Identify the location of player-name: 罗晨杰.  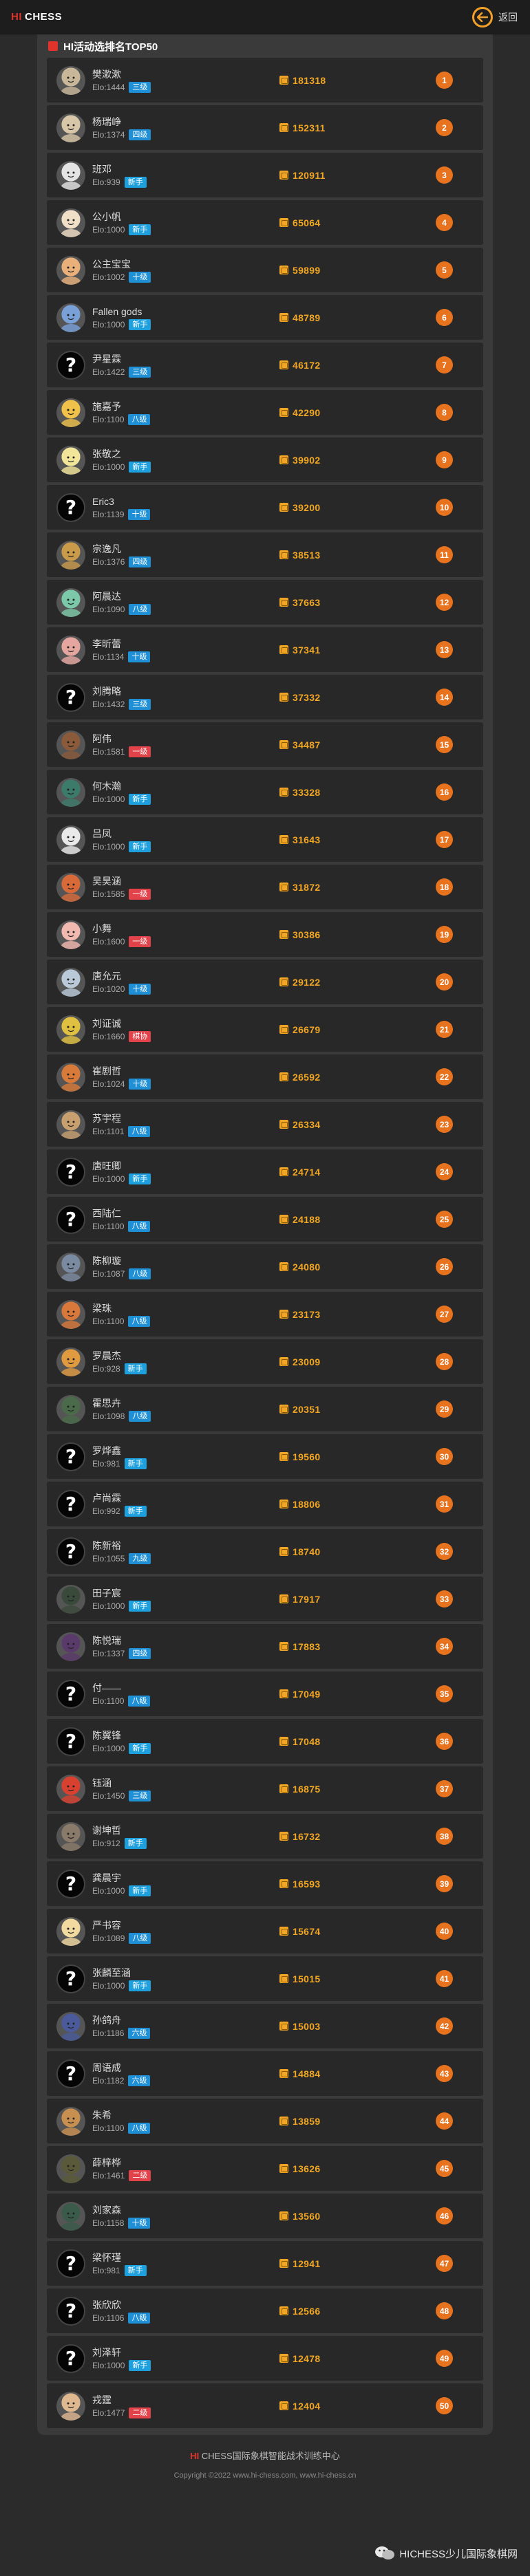
(195, 1356).